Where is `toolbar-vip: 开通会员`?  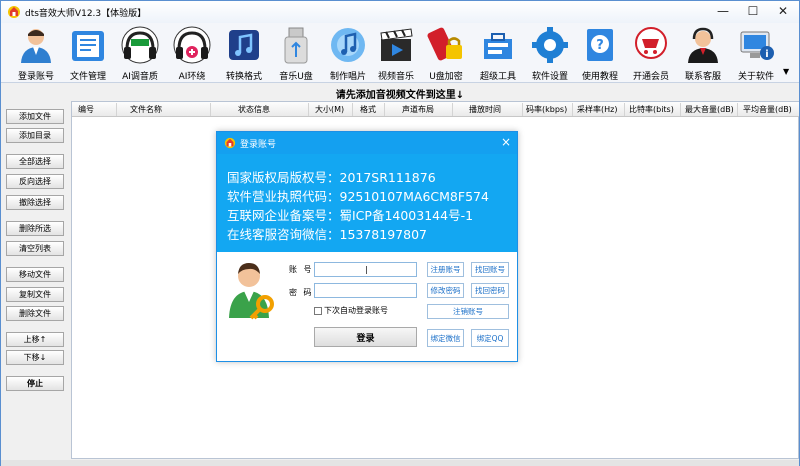 toolbar-vip: 开通会员 is located at coordinates (651, 54).